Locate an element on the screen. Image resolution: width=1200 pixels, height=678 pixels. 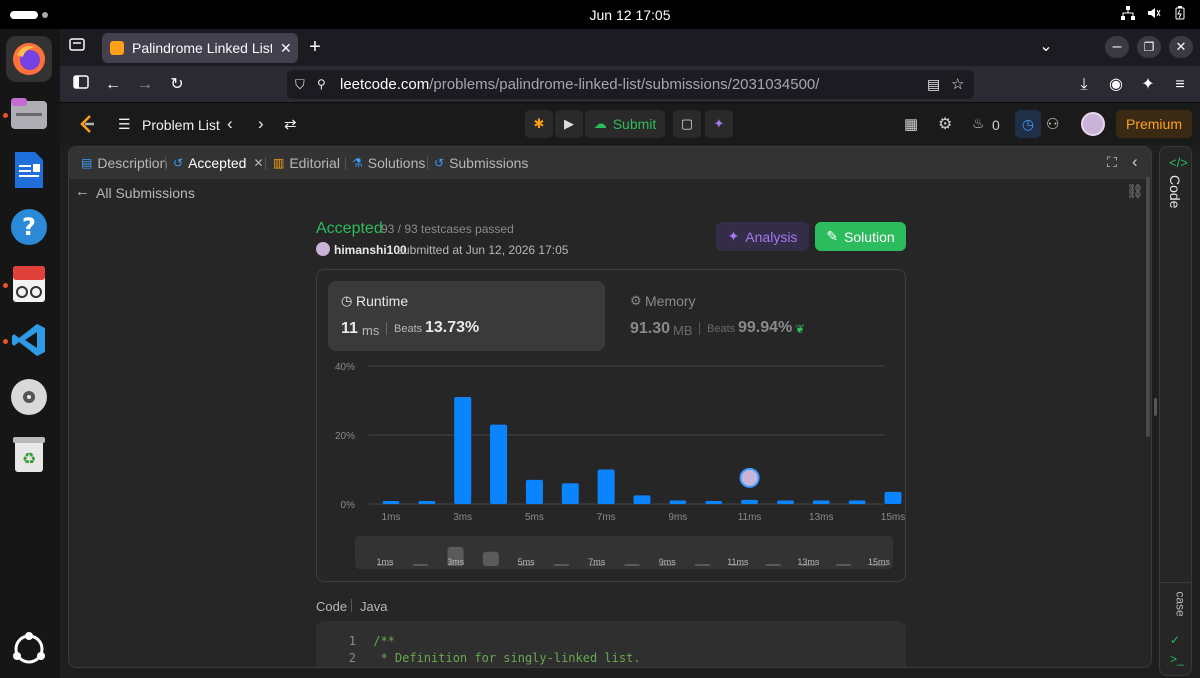
premium-label: Premium is located at coordinates (1153, 124).